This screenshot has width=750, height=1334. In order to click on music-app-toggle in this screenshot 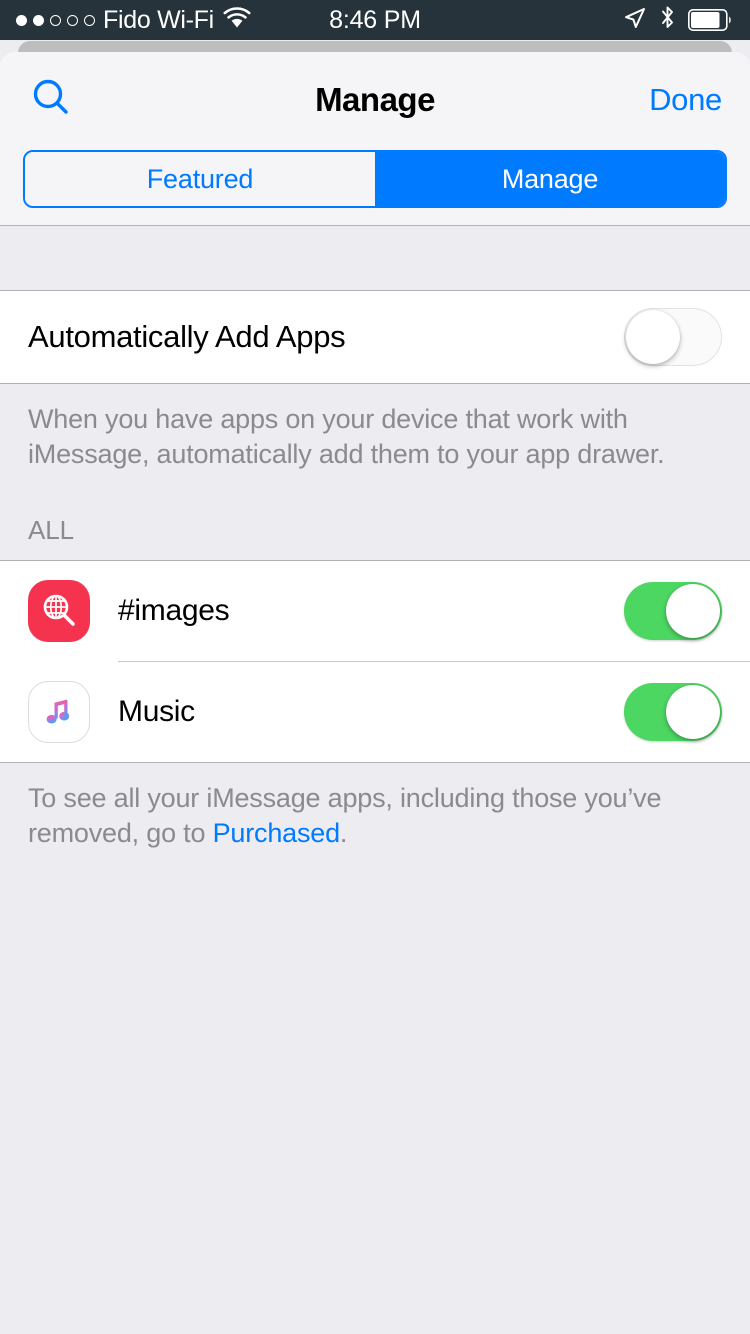, I will do `click(673, 712)`.